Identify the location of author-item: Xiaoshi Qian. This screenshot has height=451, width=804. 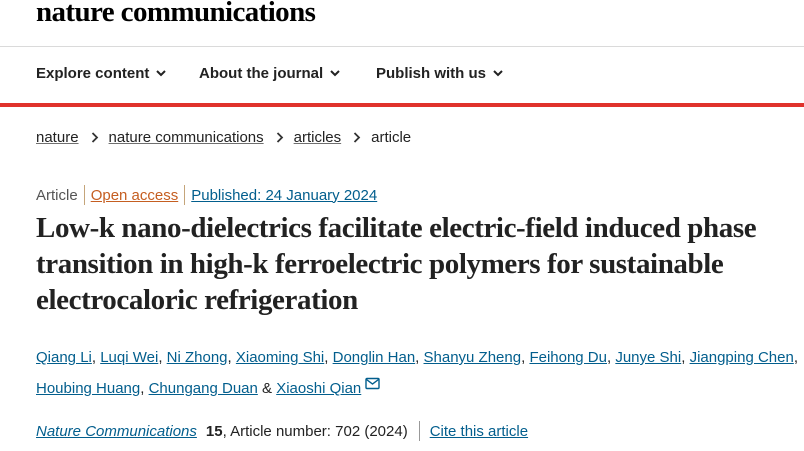
(328, 387).